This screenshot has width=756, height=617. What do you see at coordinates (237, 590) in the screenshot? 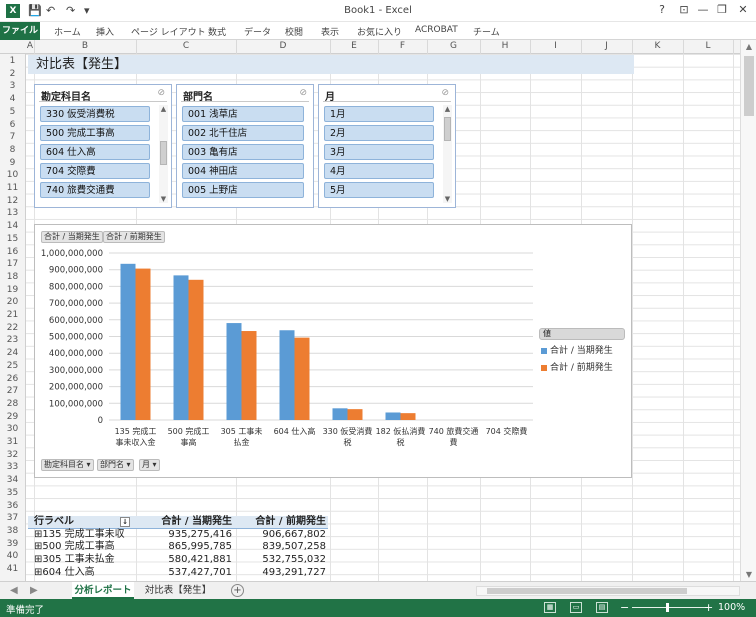
I see `add-sheet-button: +` at bounding box center [237, 590].